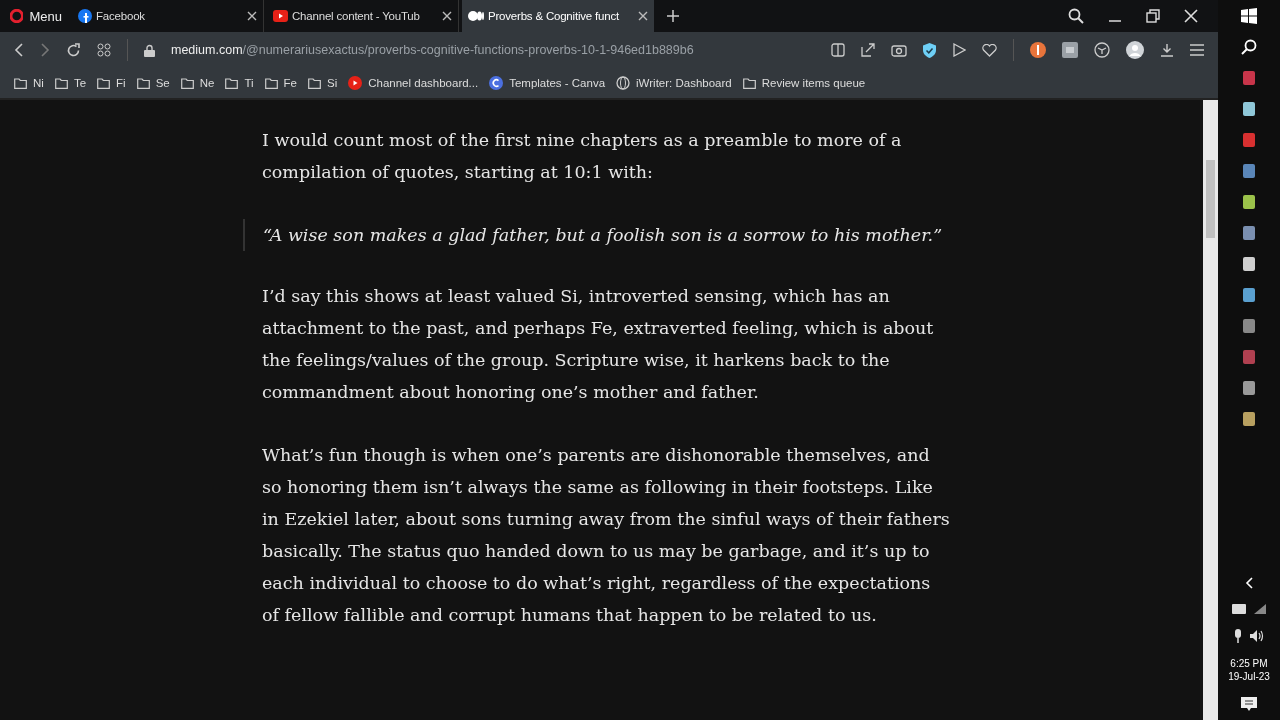 This screenshot has height=720, width=1280. I want to click on bookmark: Review items queue, so click(804, 83).